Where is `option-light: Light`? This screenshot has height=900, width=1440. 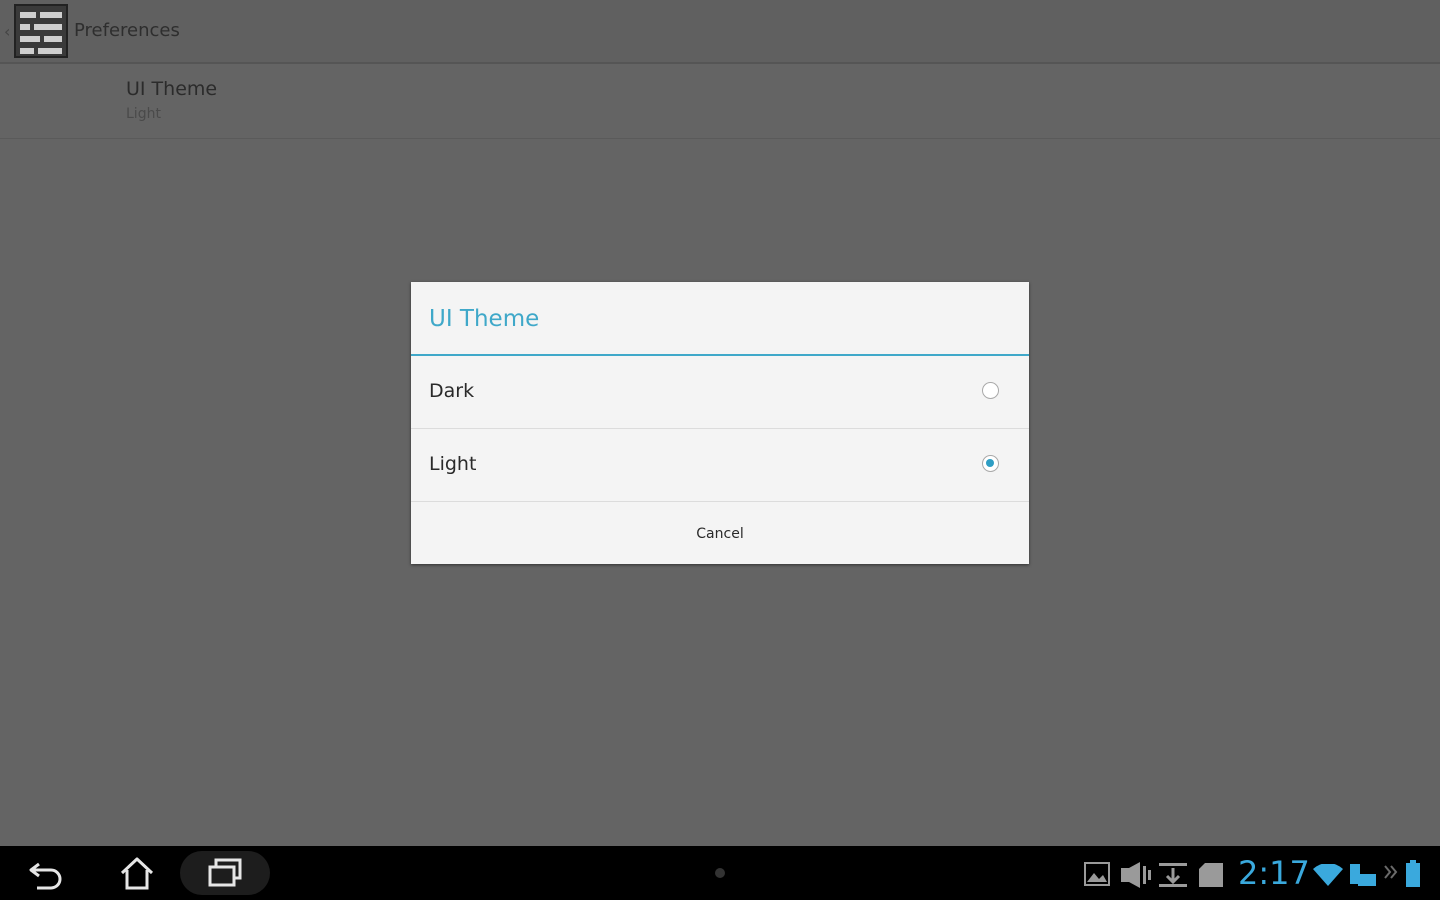 option-light: Light is located at coordinates (720, 465).